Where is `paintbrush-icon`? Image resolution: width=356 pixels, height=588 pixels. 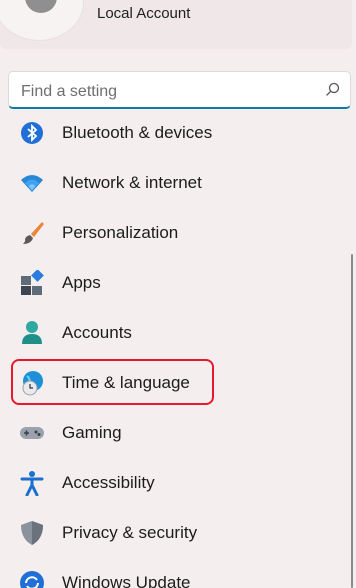
paintbrush-icon is located at coordinates (33, 233).